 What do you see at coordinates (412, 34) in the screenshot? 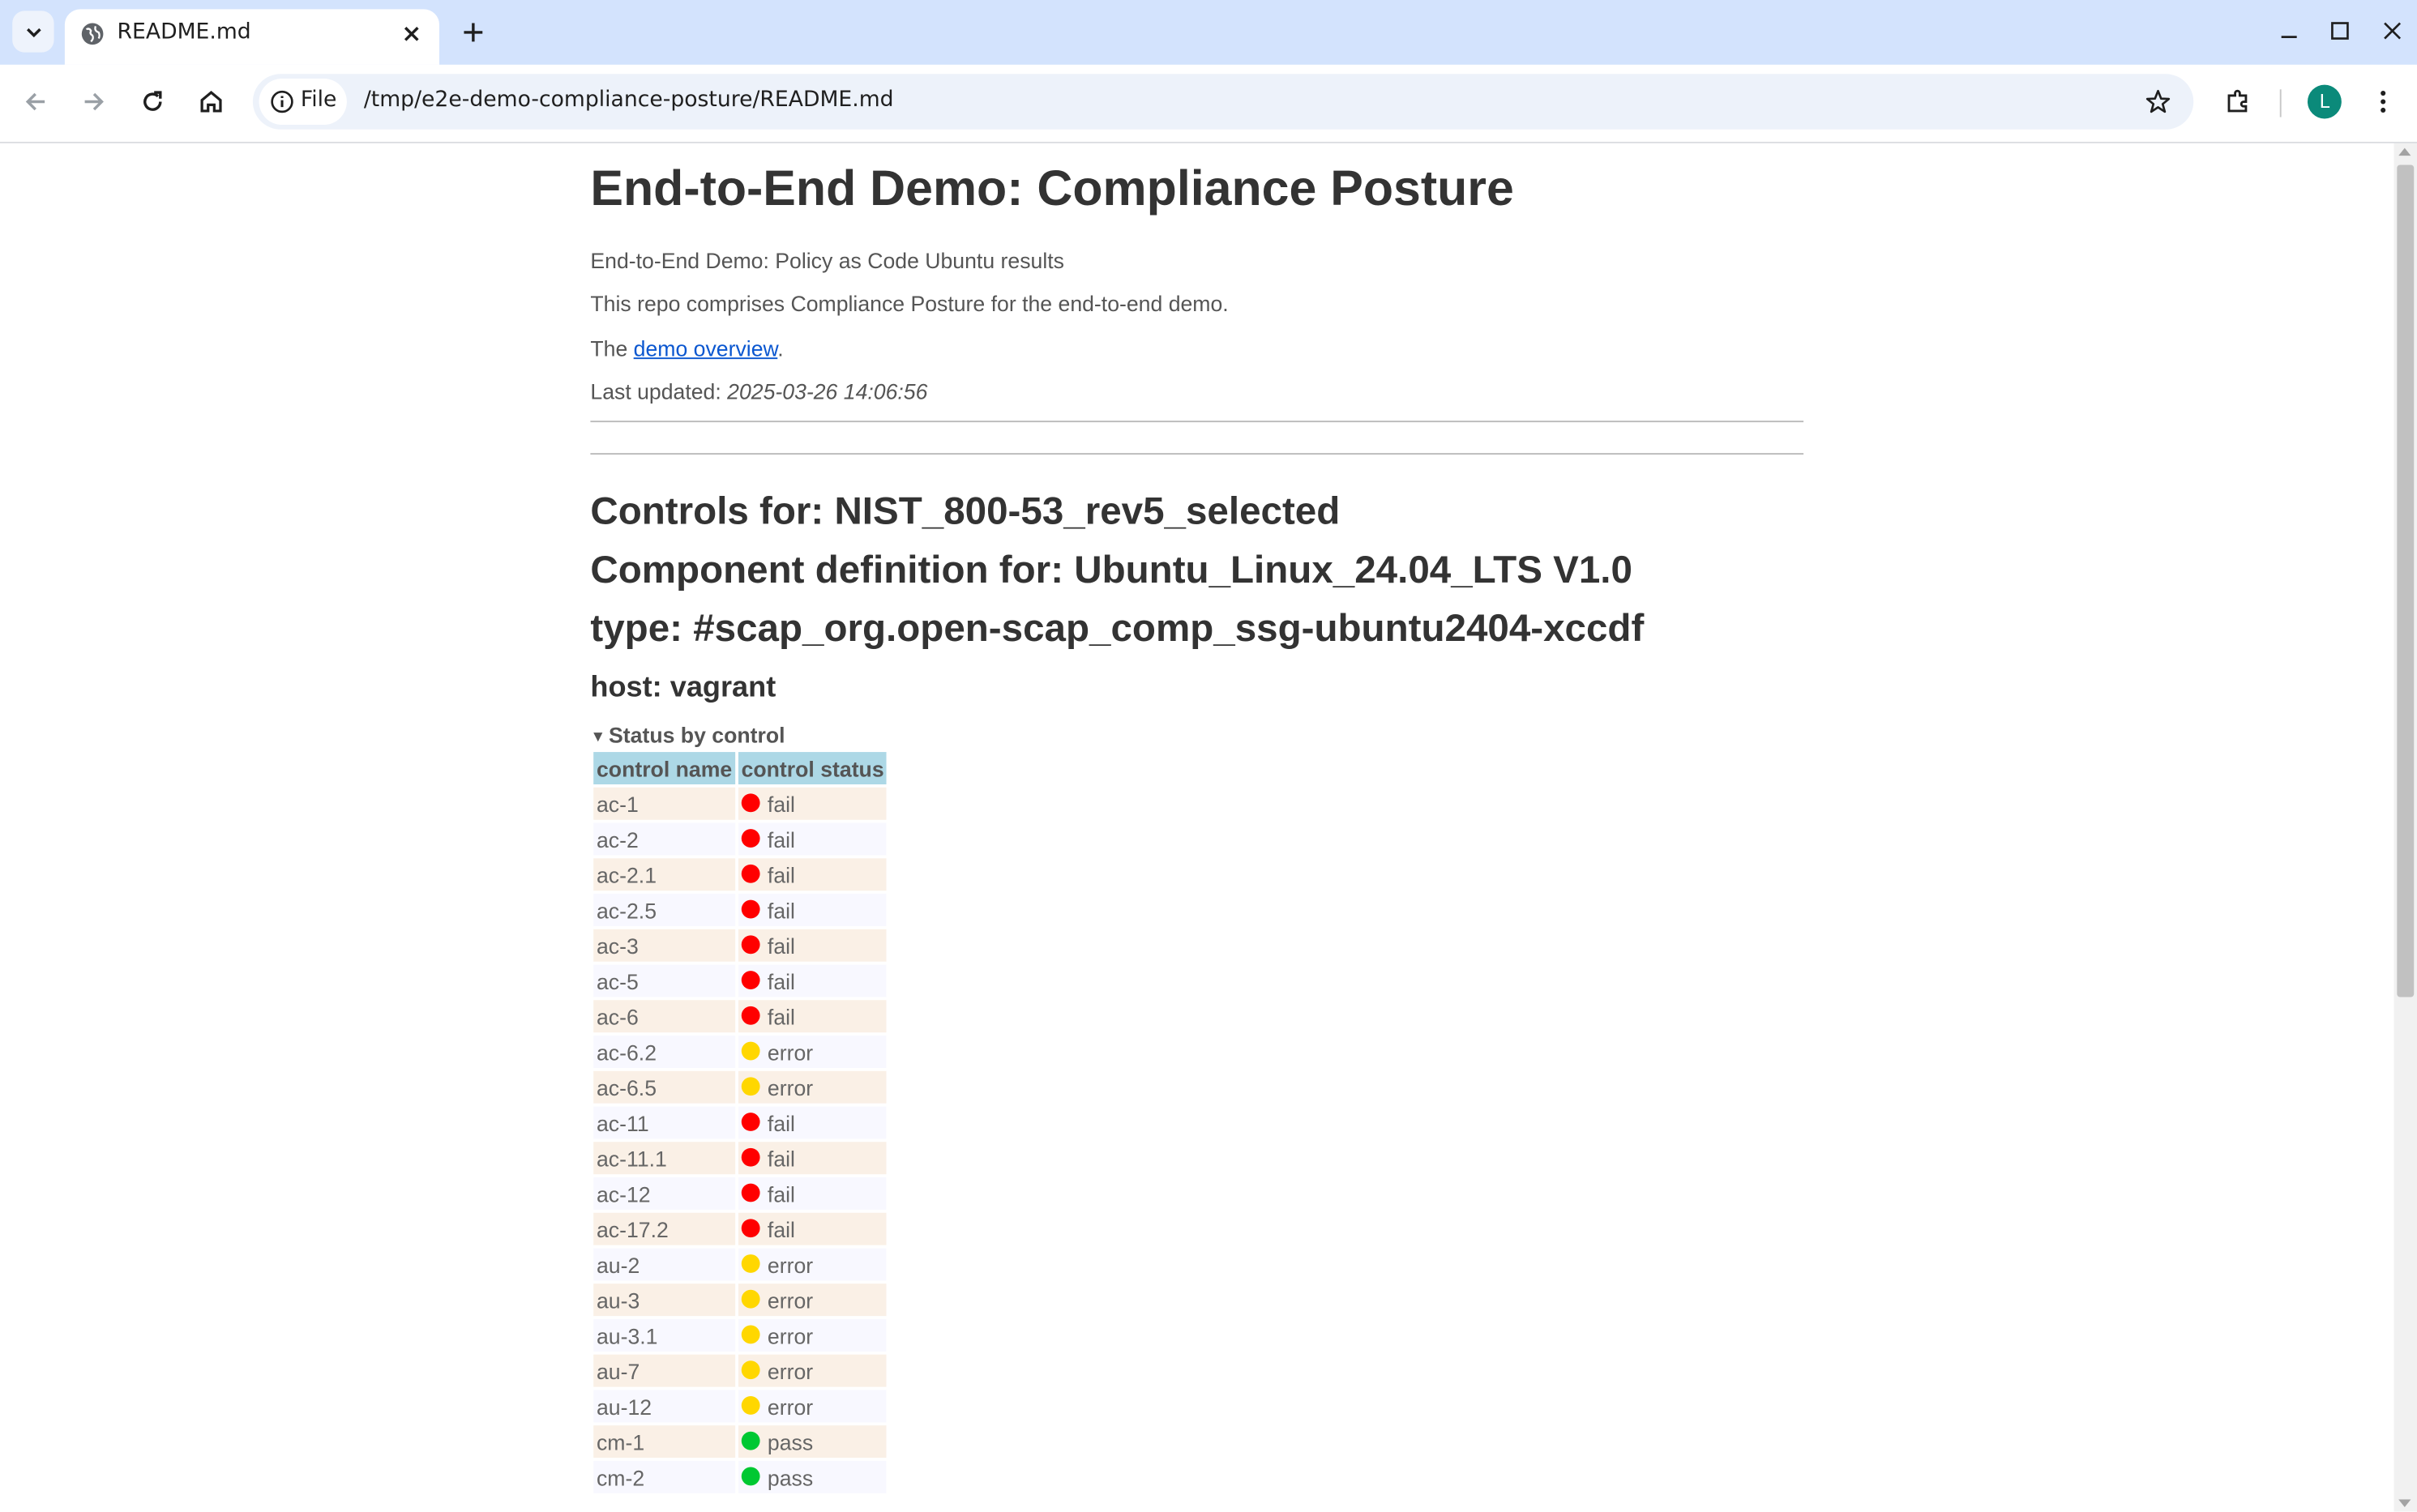
I see `close-tab-icon` at bounding box center [412, 34].